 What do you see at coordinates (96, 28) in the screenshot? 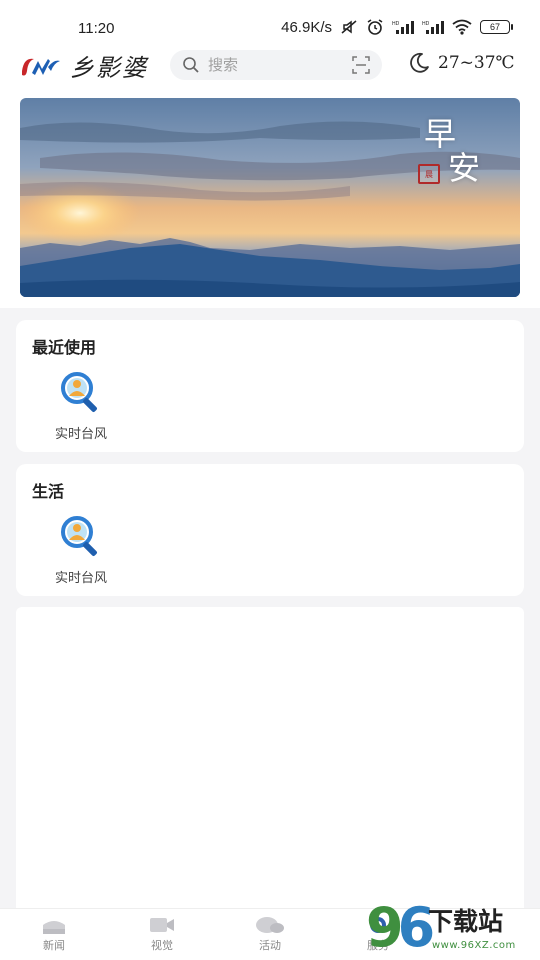
I see `status-time: 11:20` at bounding box center [96, 28].